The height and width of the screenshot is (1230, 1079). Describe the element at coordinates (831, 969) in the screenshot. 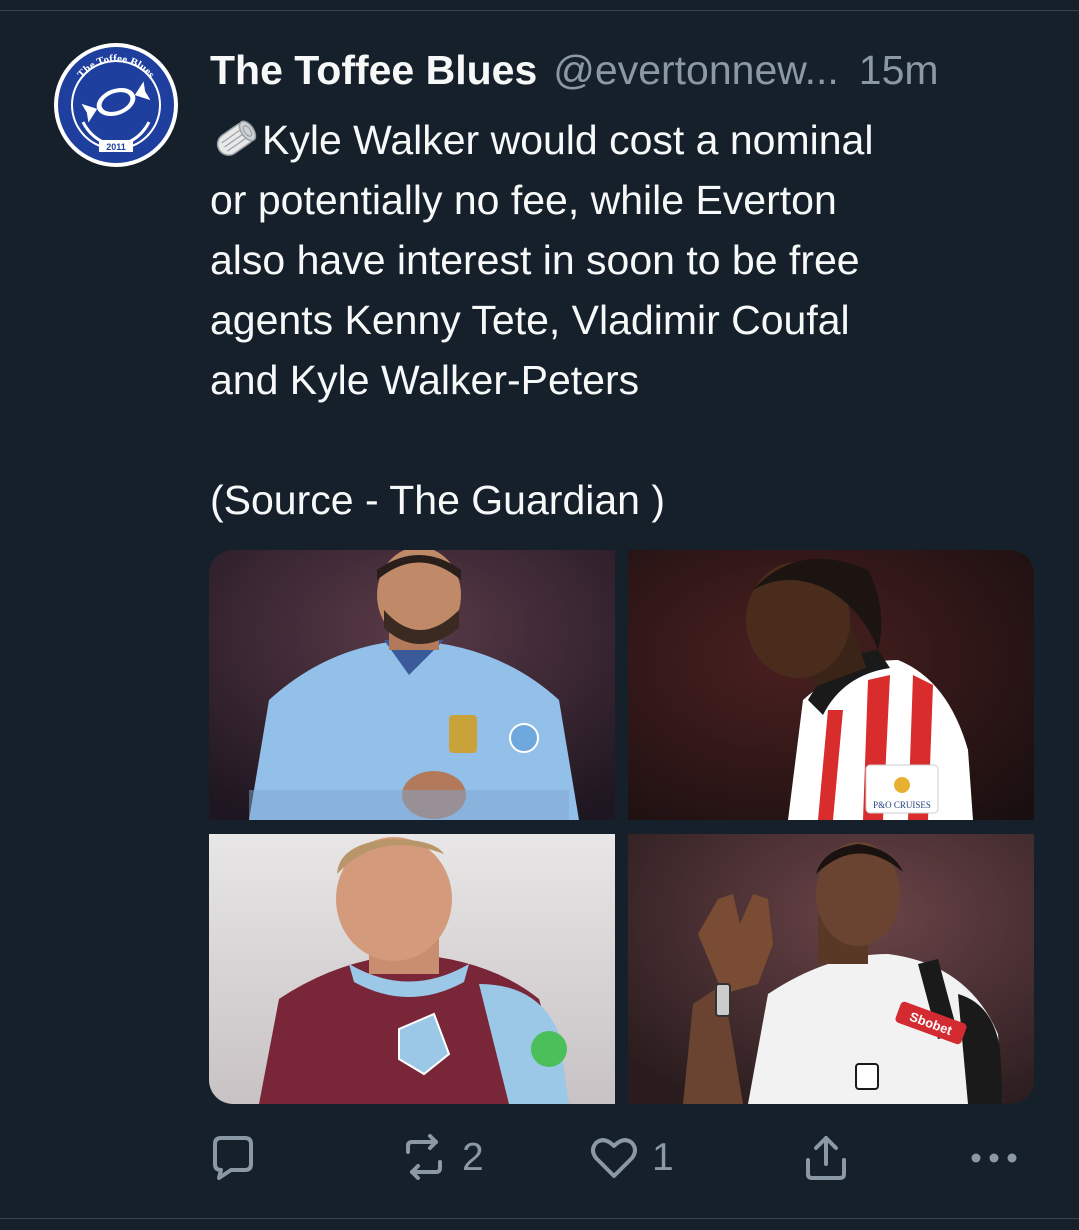

I see `player-photo-kenny-tete: Sbobet` at that location.